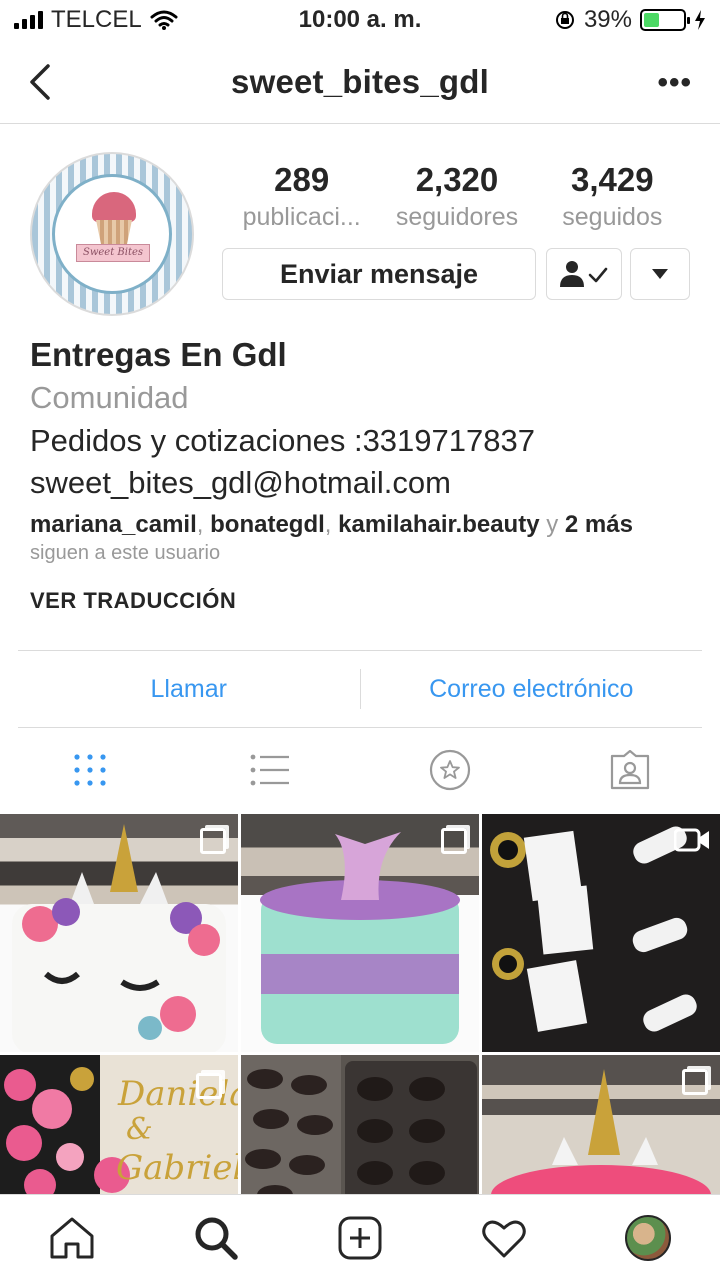 The image size is (720, 1280). Describe the element at coordinates (691, 840) in the screenshot. I see `video-camera-icon` at that location.